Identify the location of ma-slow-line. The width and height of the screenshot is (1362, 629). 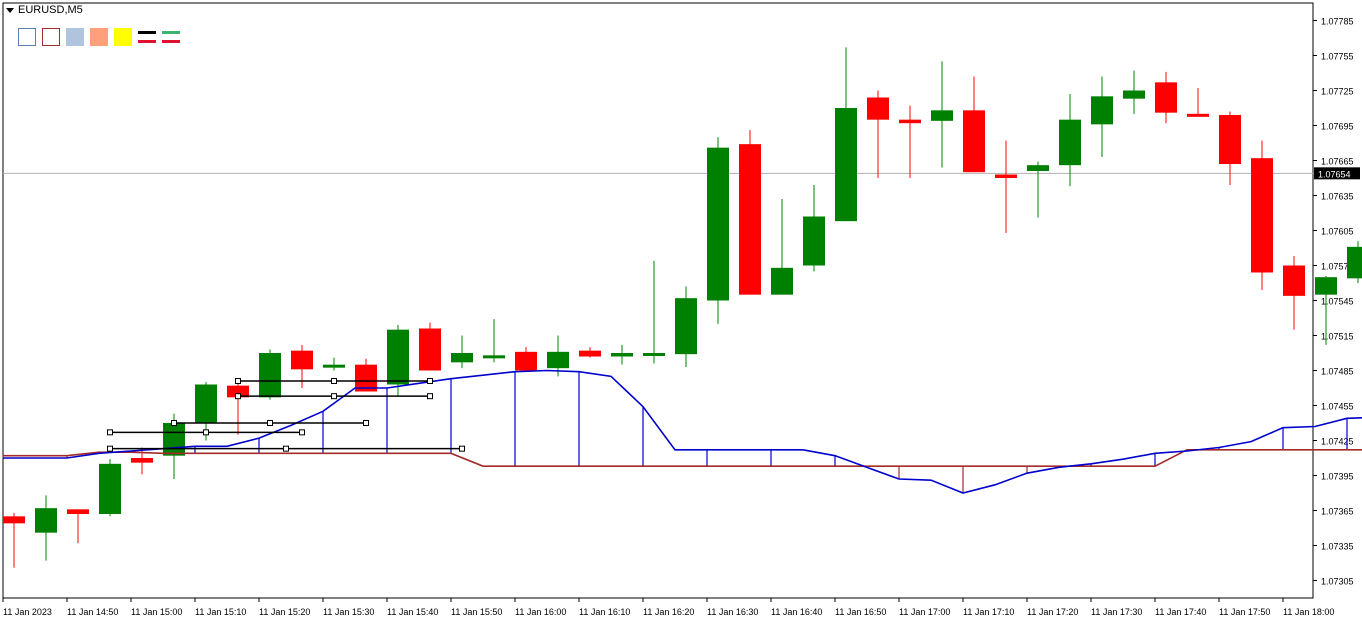
(682, 458).